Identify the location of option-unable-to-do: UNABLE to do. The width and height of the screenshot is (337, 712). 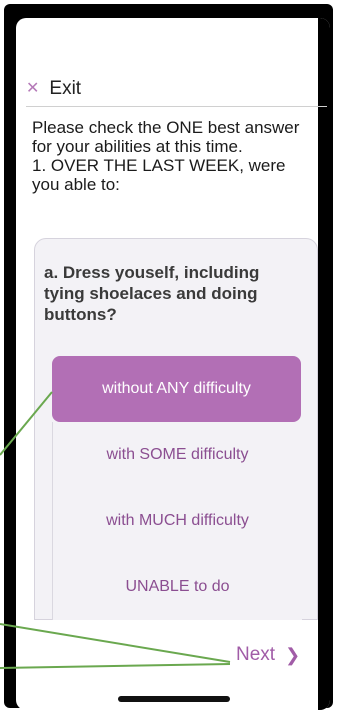
(177, 587).